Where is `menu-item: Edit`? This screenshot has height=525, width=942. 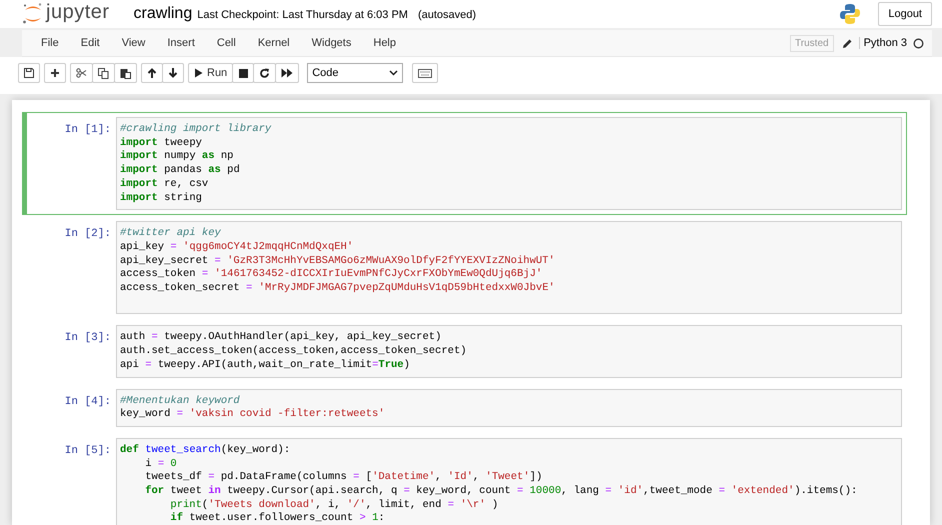 menu-item: Edit is located at coordinates (90, 43).